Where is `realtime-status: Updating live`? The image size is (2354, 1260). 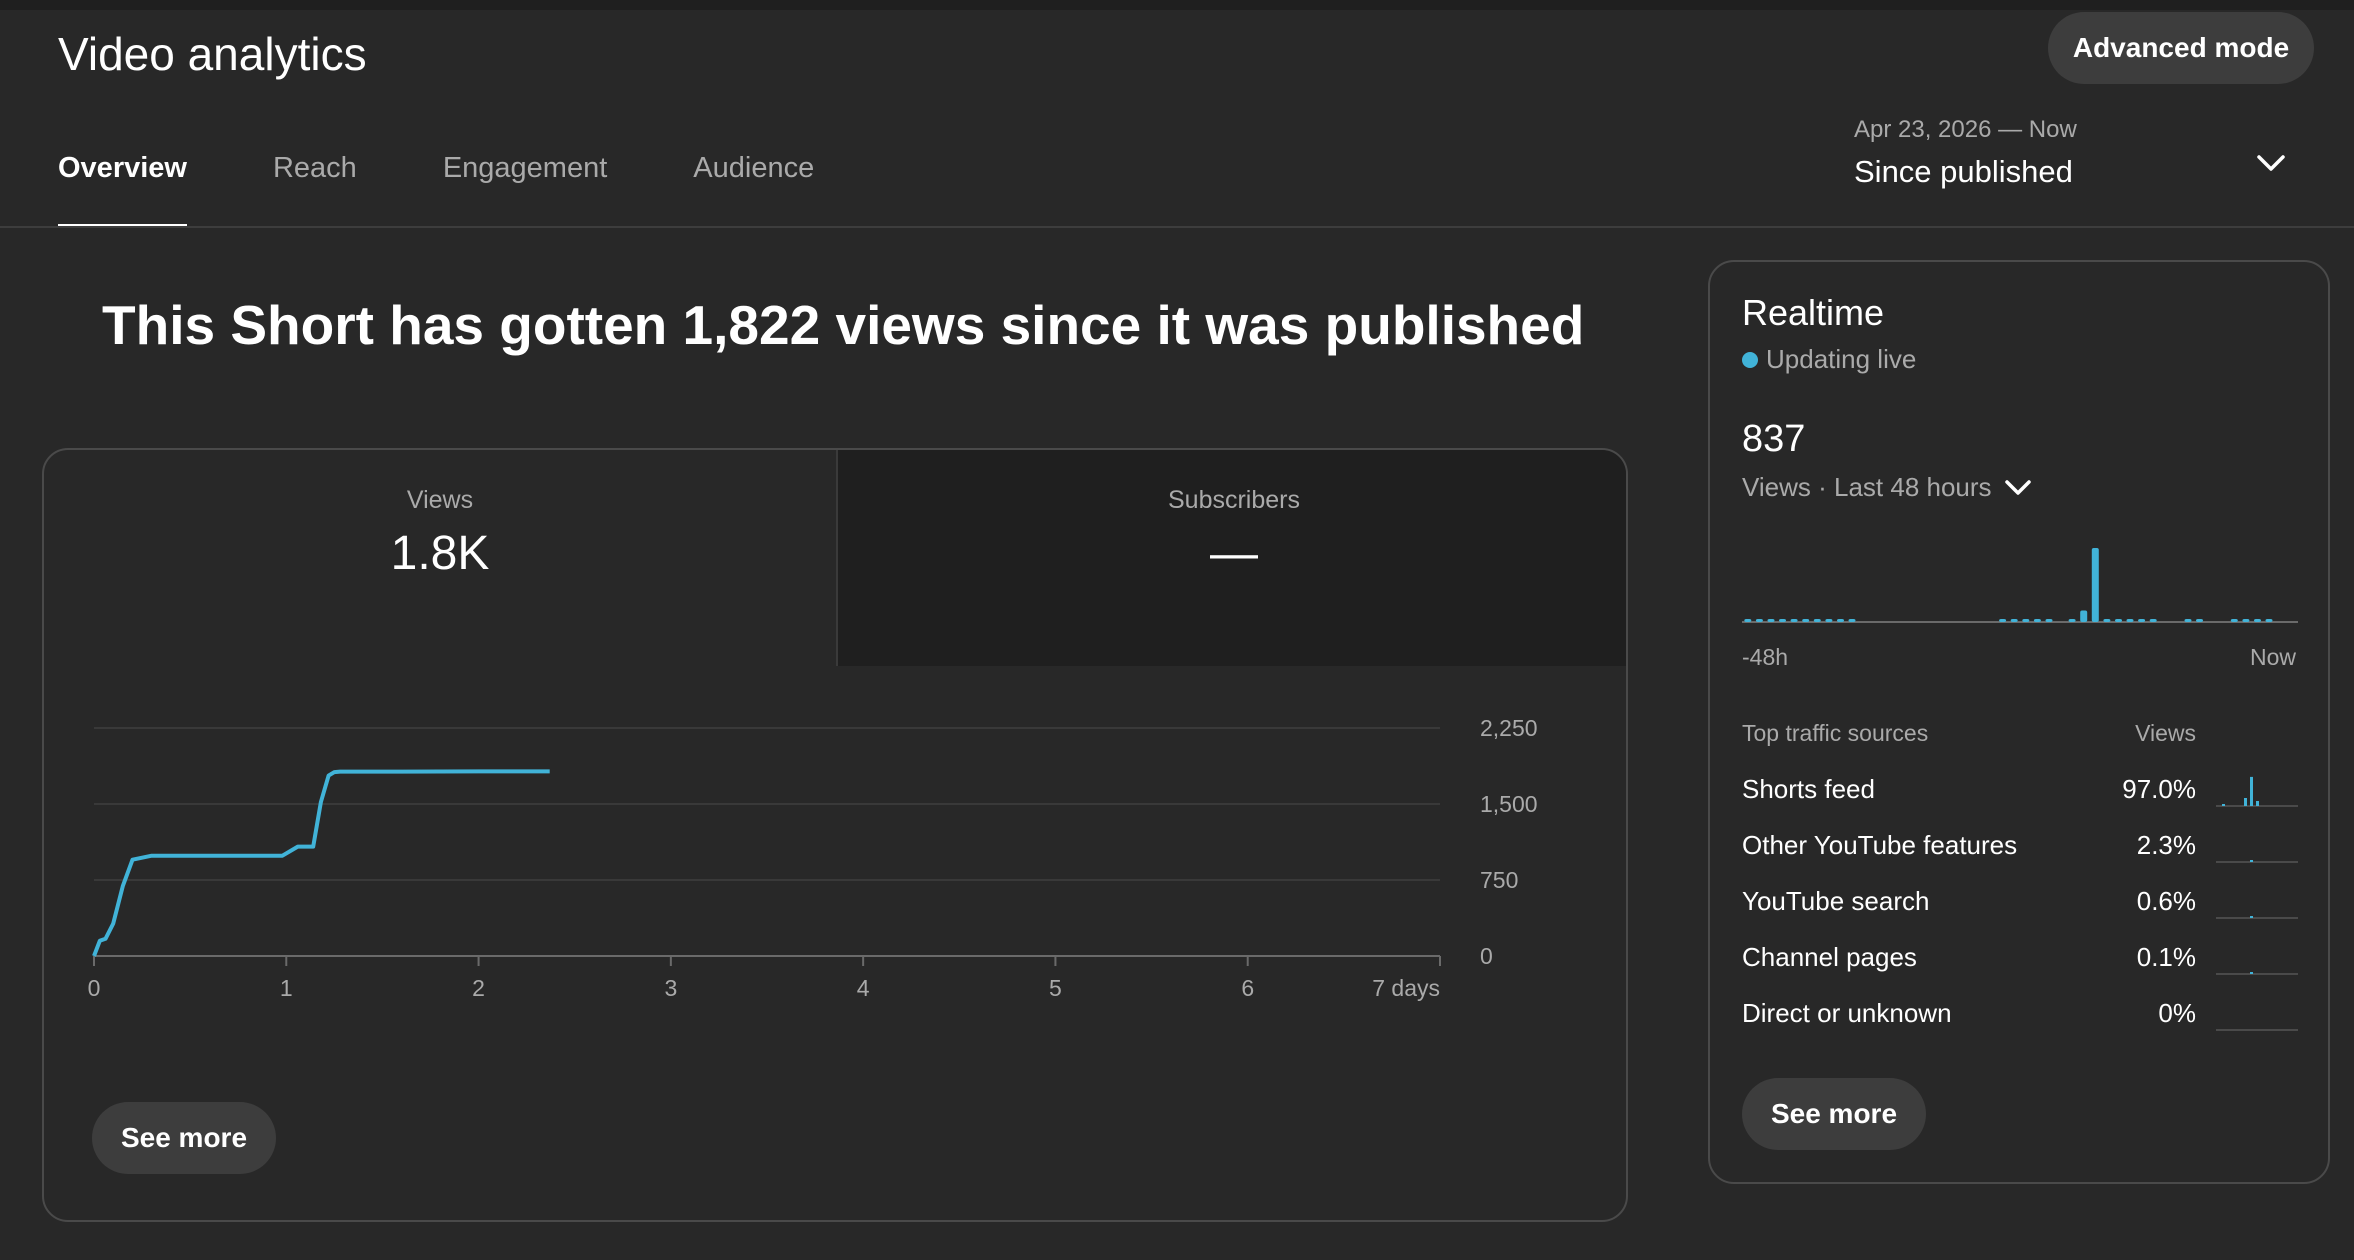 realtime-status: Updating live is located at coordinates (1829, 359).